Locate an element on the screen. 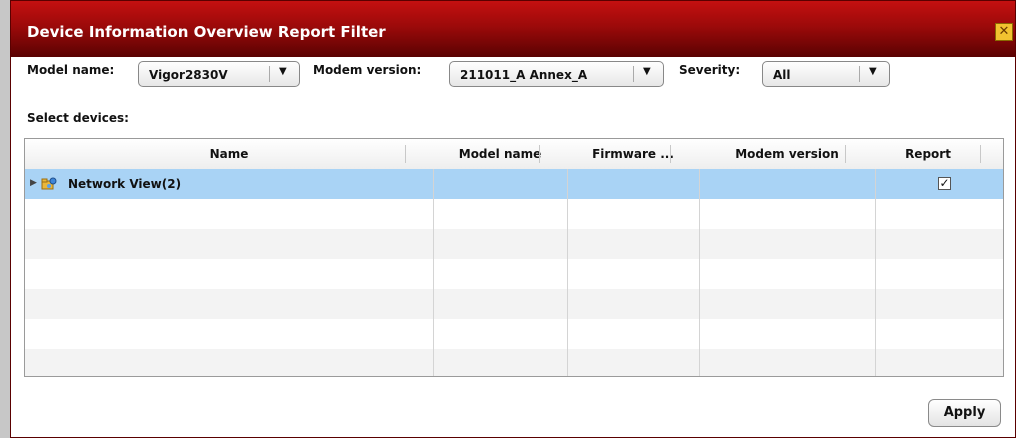 This screenshot has width=1016, height=438. model-name-label: Model name: is located at coordinates (71, 70).